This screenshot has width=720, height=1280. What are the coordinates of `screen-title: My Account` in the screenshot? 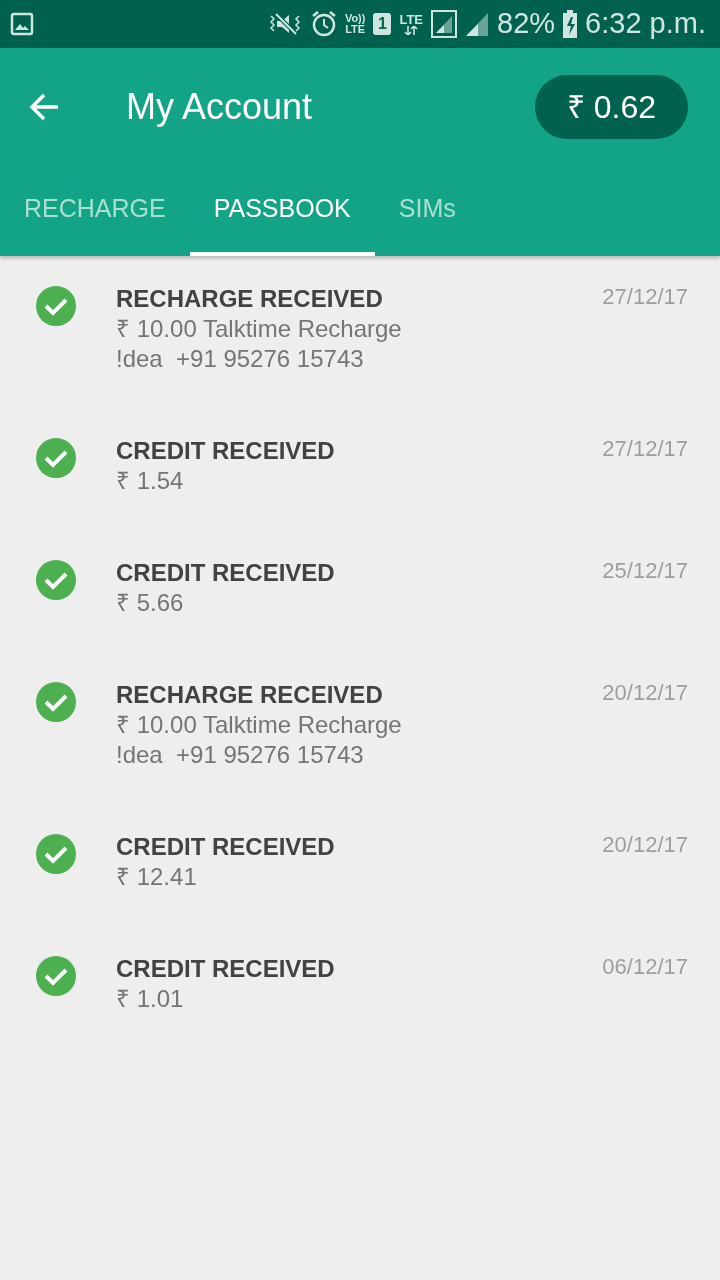 It's located at (219, 106).